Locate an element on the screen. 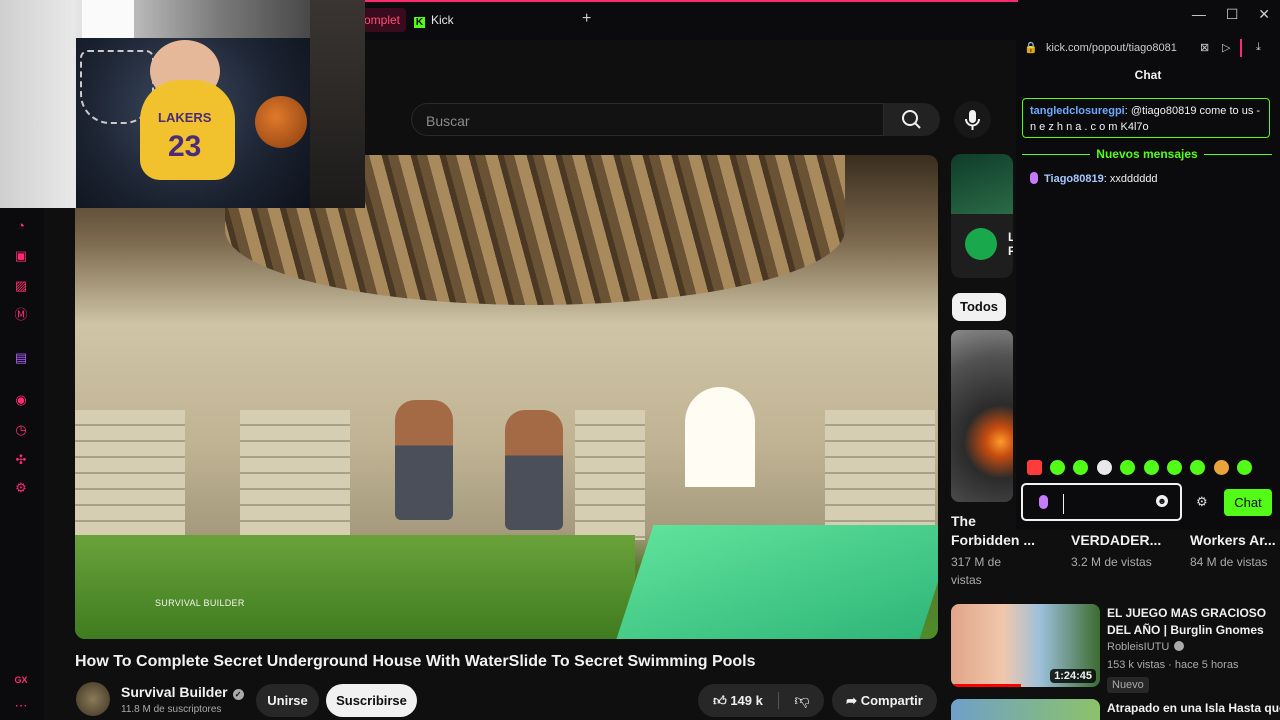  chat-settings-gear-icon: ⚙ is located at coordinates (1202, 502).